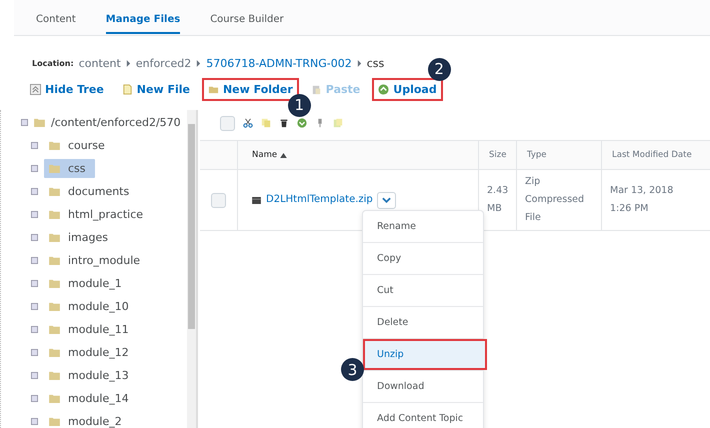  Describe the element at coordinates (384, 89) in the screenshot. I see `upload-icon` at that location.